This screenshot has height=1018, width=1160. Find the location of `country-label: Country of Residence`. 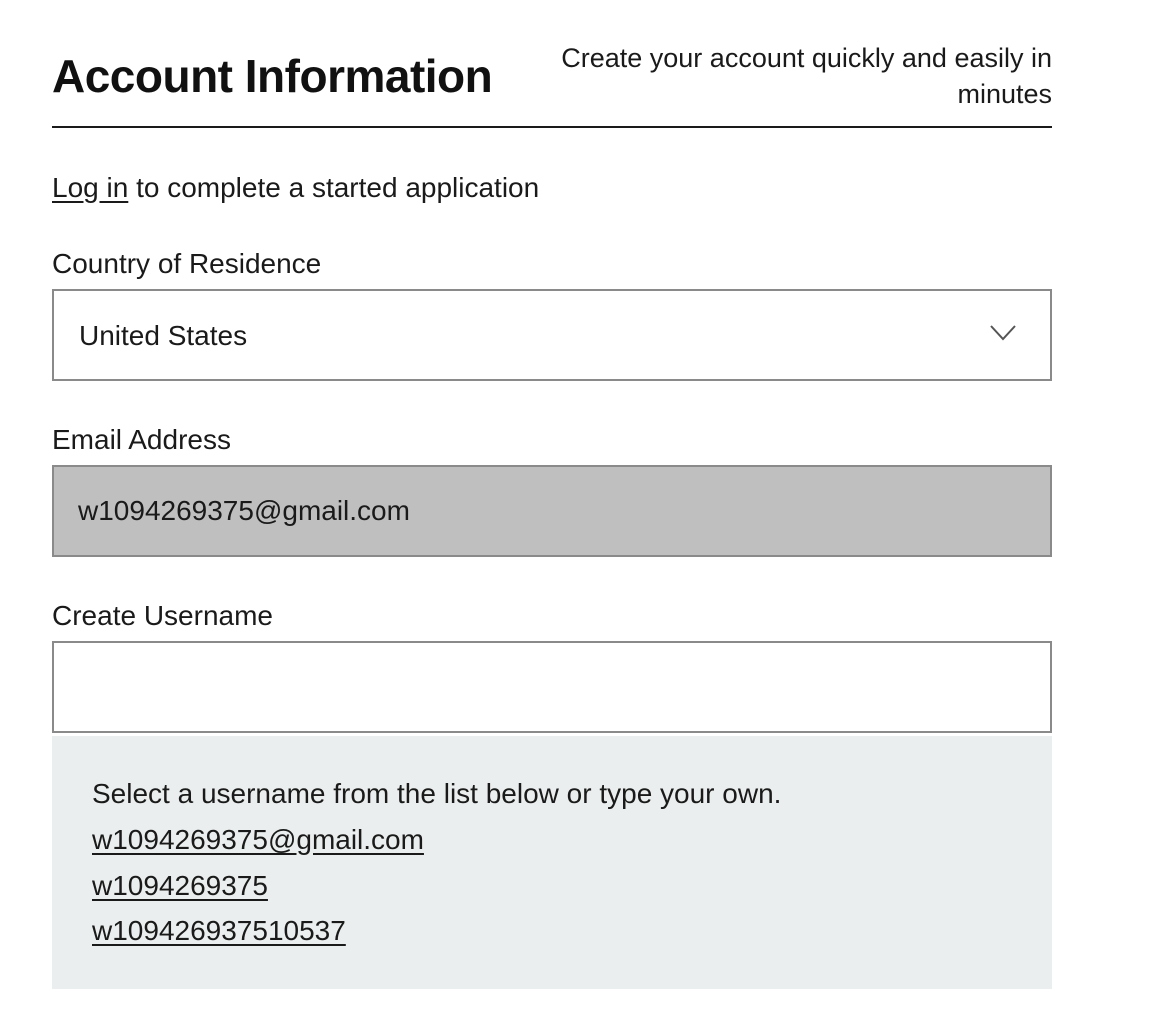

country-label: Country of Residence is located at coordinates (187, 263).